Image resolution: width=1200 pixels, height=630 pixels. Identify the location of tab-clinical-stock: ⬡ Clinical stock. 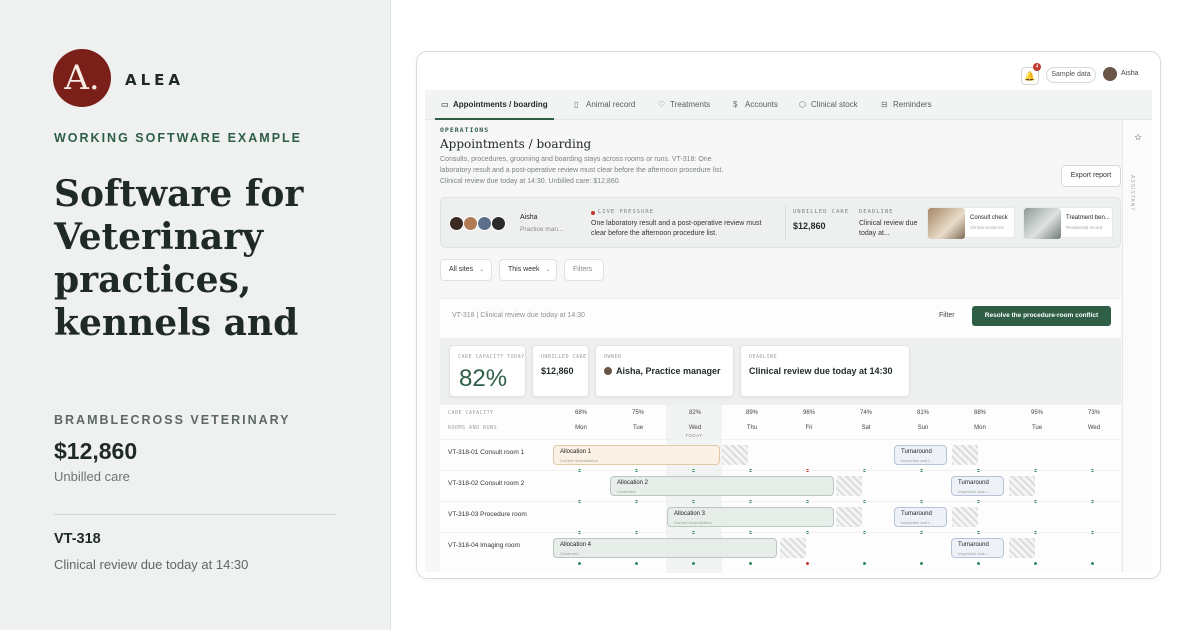
(828, 105).